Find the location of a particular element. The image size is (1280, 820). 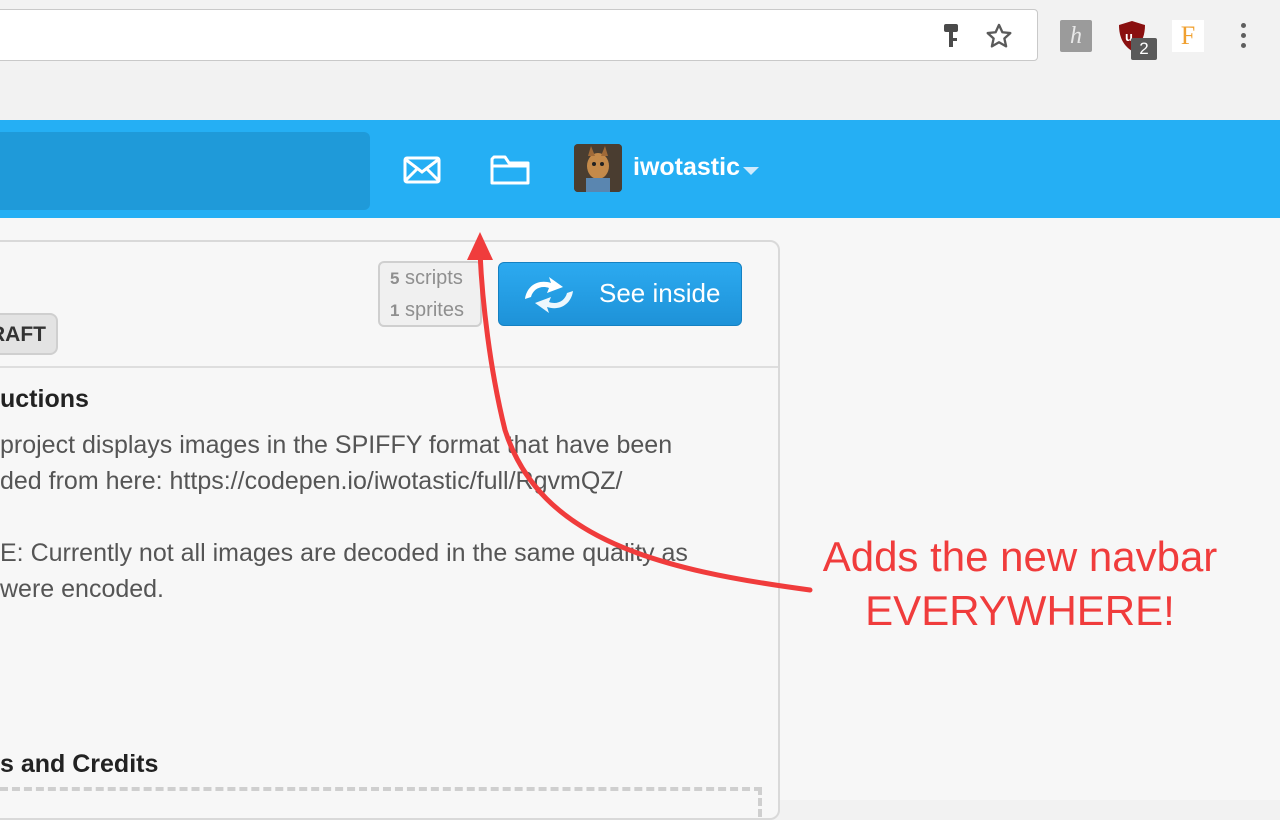

instructions-heading: uctions is located at coordinates (44, 399).